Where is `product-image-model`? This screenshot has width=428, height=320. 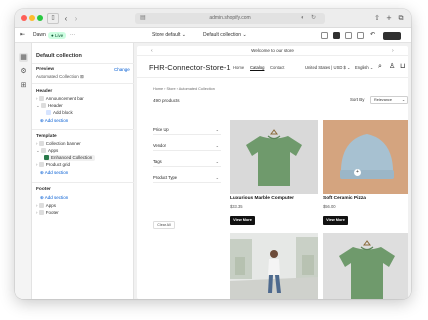
product-image-model is located at coordinates (274, 266).